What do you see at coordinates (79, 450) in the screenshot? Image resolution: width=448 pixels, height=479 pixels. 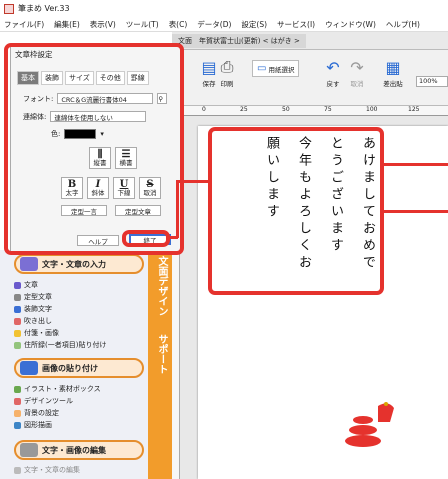 I see `section-edit: 文字・画像の編集` at bounding box center [79, 450].